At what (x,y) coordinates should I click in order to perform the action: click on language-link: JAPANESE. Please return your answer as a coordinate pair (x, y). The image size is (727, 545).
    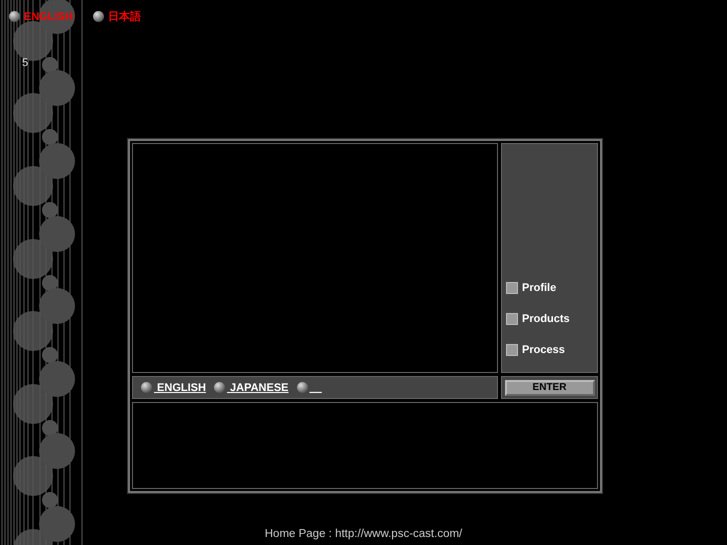
    Looking at the image, I should click on (257, 388).